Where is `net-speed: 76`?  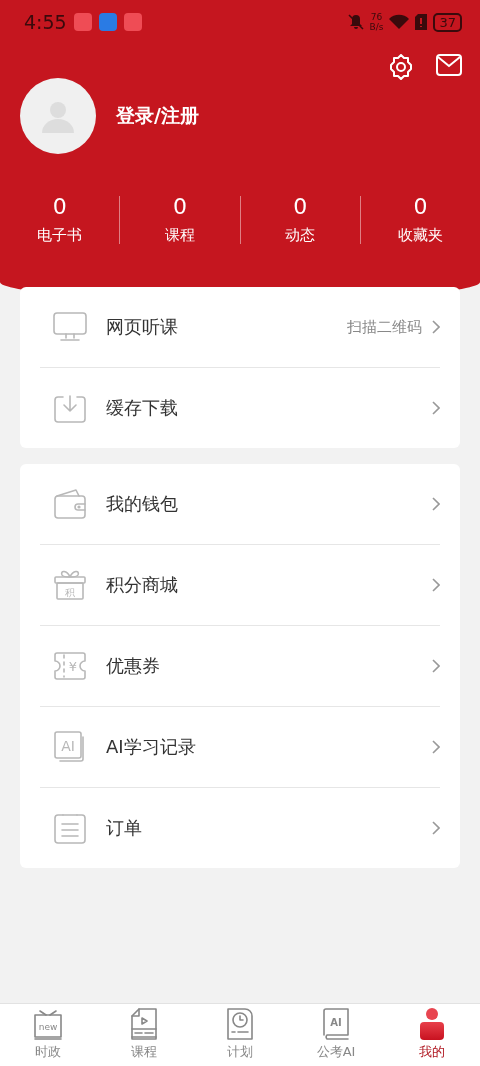 net-speed: 76 is located at coordinates (376, 17).